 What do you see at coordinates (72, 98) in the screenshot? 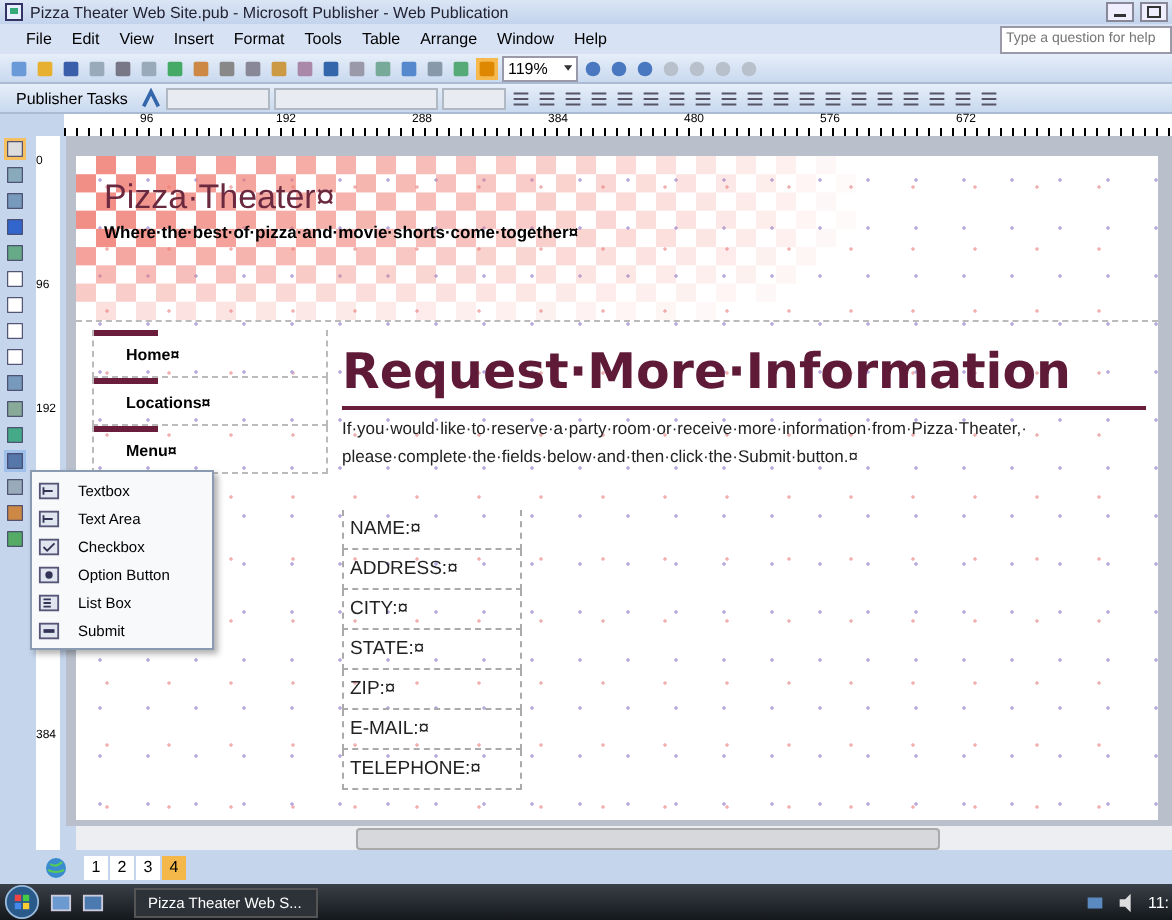
I see `publisher-tasks-button: Publisher Tasks` at bounding box center [72, 98].